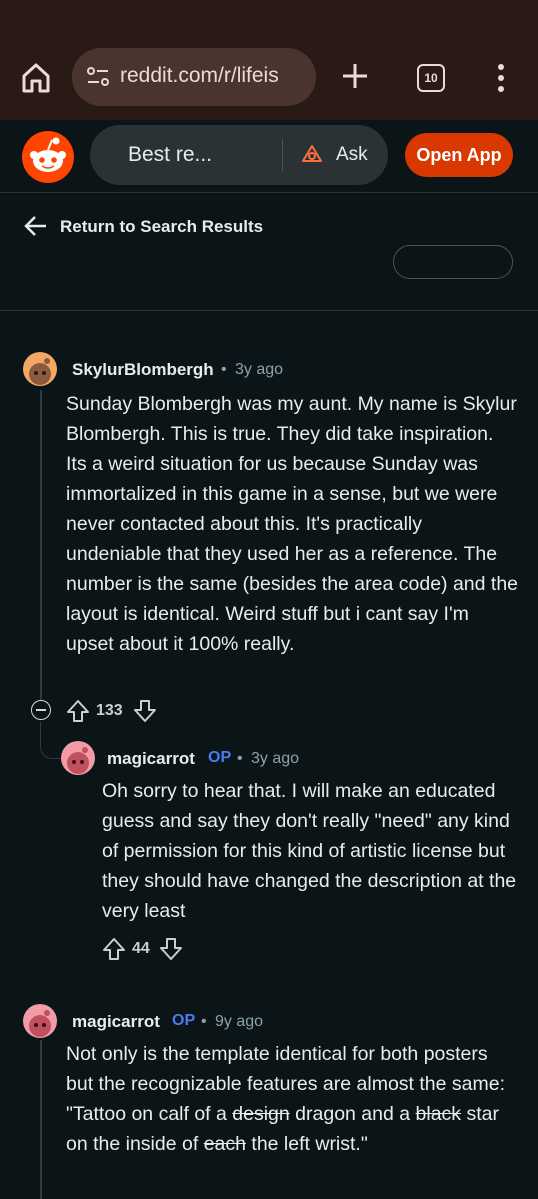 Image resolution: width=538 pixels, height=1199 pixels. Describe the element at coordinates (269, 278) in the screenshot. I see `post-actions-strip` at that location.